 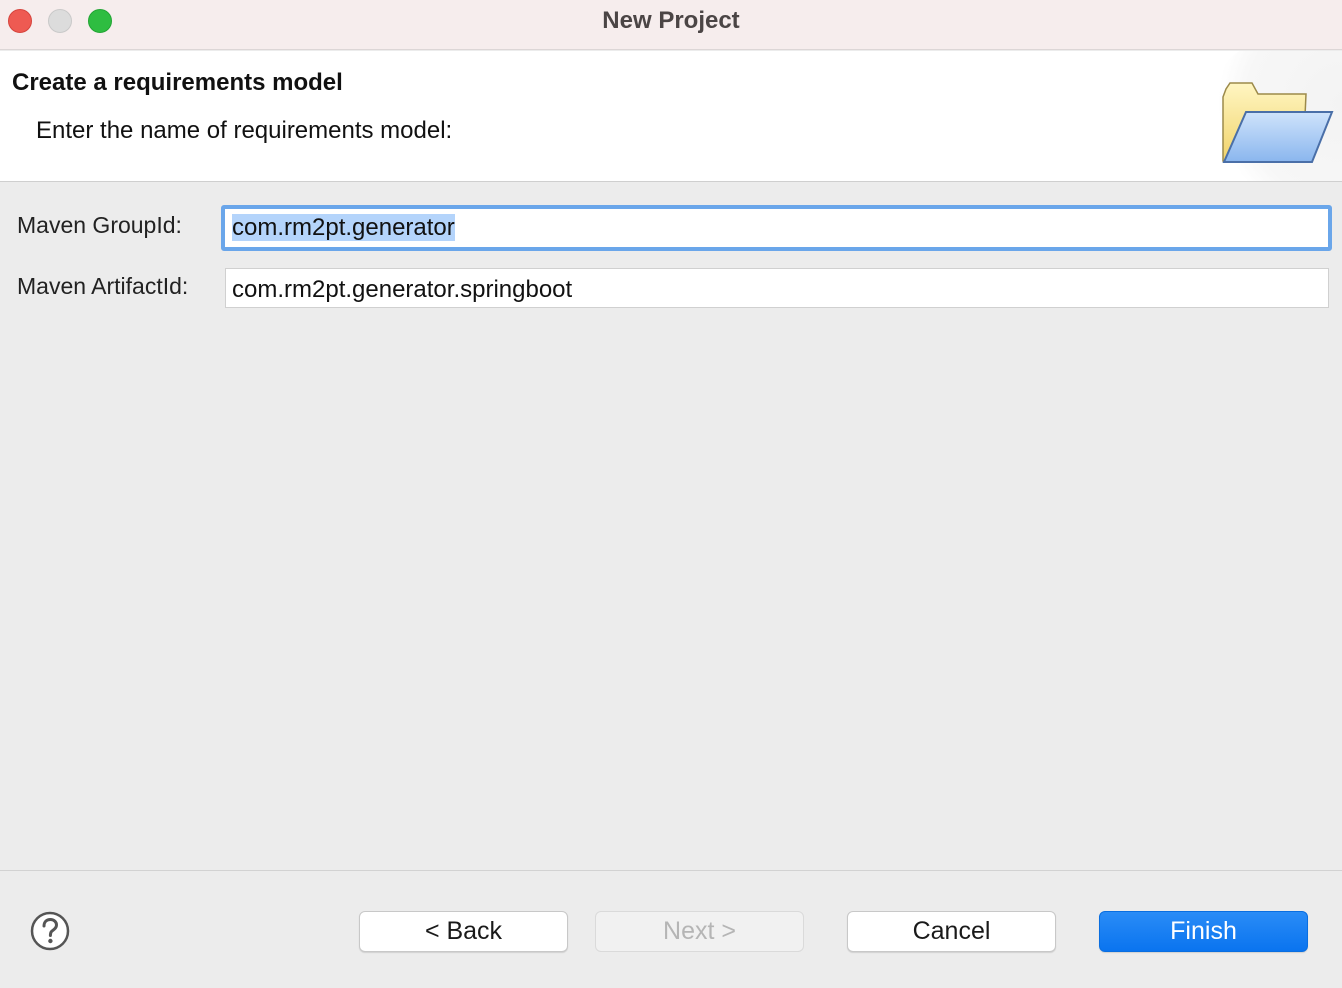 What do you see at coordinates (50, 931) in the screenshot?
I see `question-mark-icon` at bounding box center [50, 931].